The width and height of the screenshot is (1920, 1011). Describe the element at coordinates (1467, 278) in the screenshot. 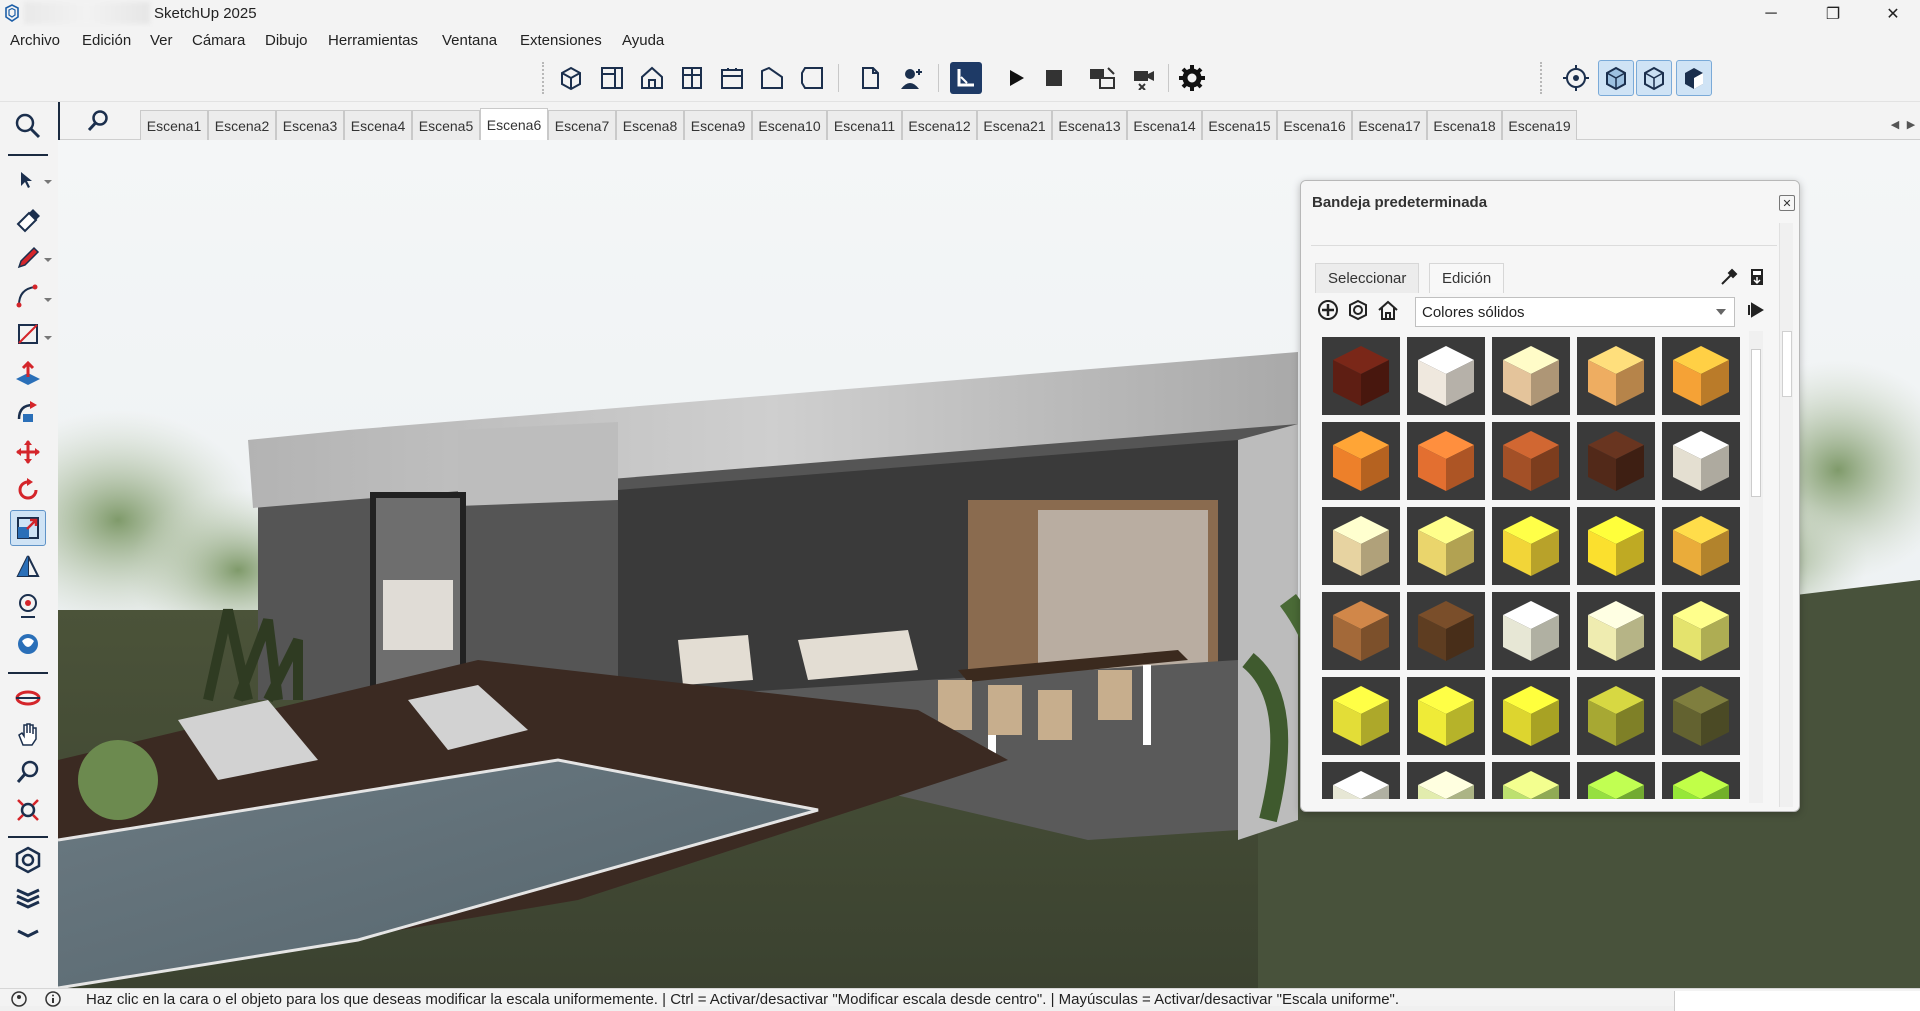

I see `tab-edicion: Edición` at that location.